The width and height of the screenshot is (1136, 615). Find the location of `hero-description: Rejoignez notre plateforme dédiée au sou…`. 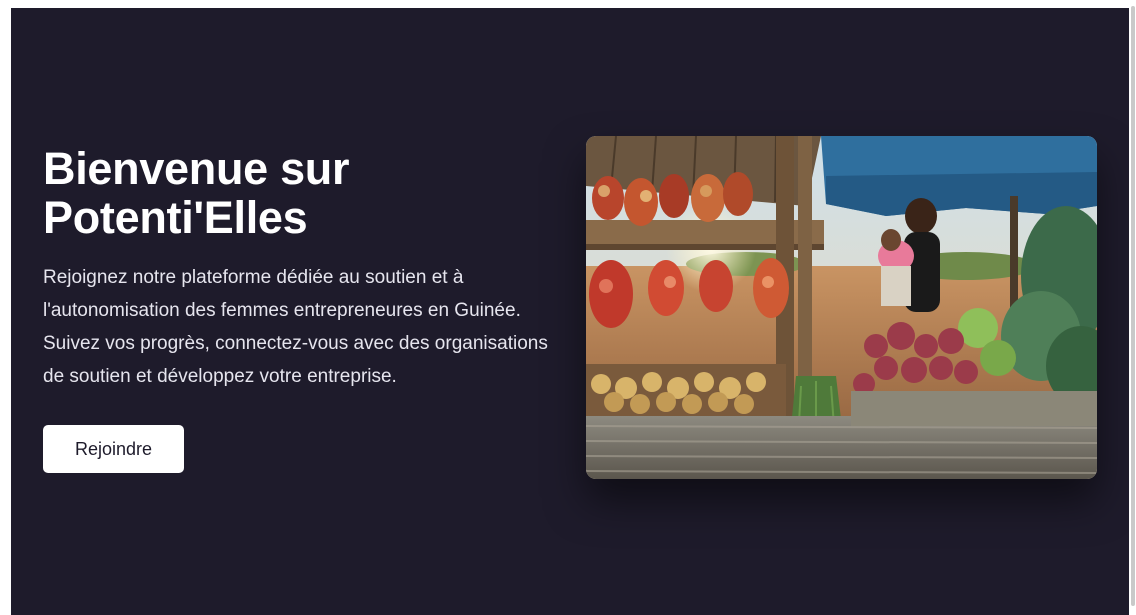

hero-description: Rejoignez notre plateforme dédiée au sou… is located at coordinates (295, 327).